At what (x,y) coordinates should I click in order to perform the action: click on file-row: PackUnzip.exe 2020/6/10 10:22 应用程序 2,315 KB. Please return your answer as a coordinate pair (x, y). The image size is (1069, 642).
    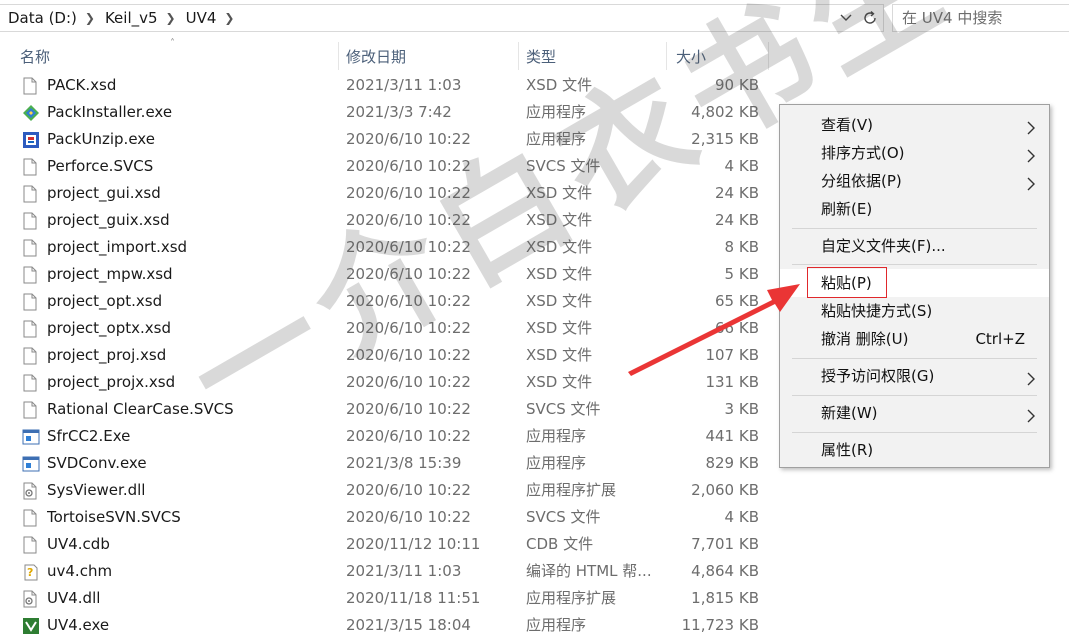
    Looking at the image, I should click on (390, 139).